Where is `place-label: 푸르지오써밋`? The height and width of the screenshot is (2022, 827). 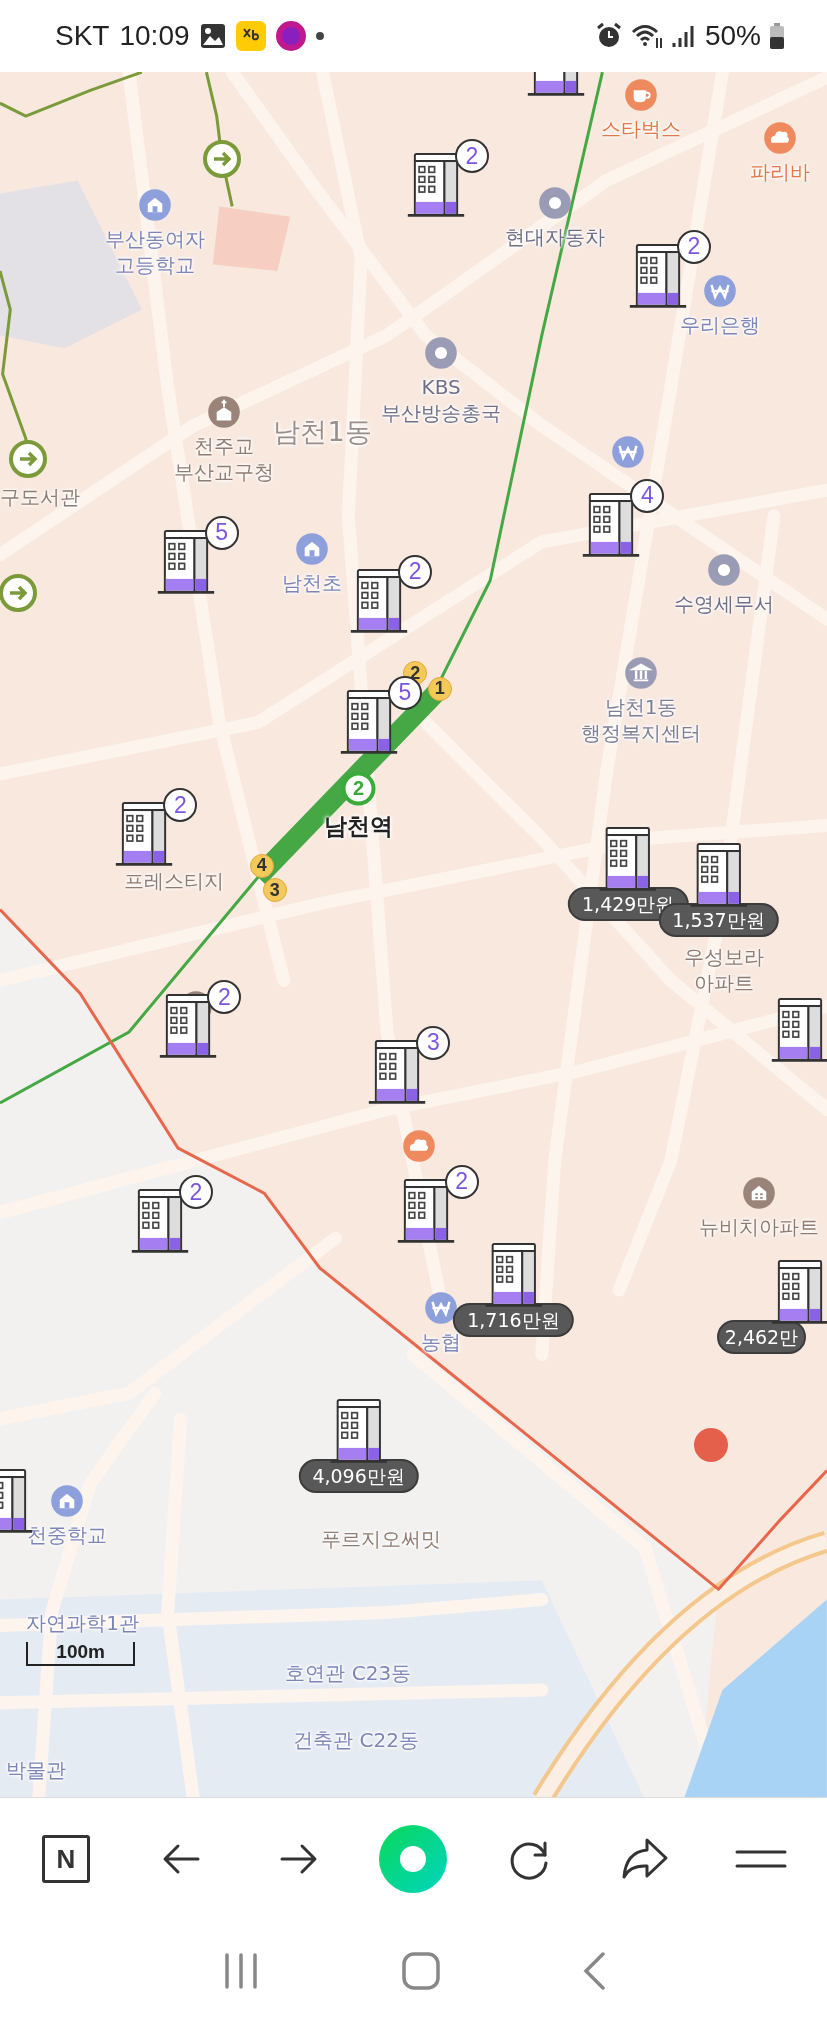
place-label: 푸르지오써밋 is located at coordinates (380, 1538).